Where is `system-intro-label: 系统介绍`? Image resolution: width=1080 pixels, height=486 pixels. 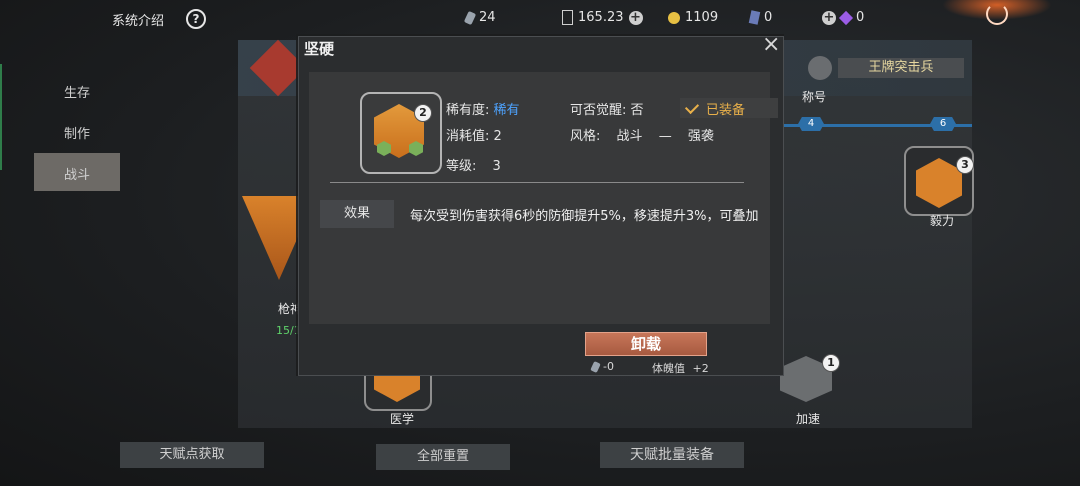 system-intro-label: 系统介绍 is located at coordinates (138, 19).